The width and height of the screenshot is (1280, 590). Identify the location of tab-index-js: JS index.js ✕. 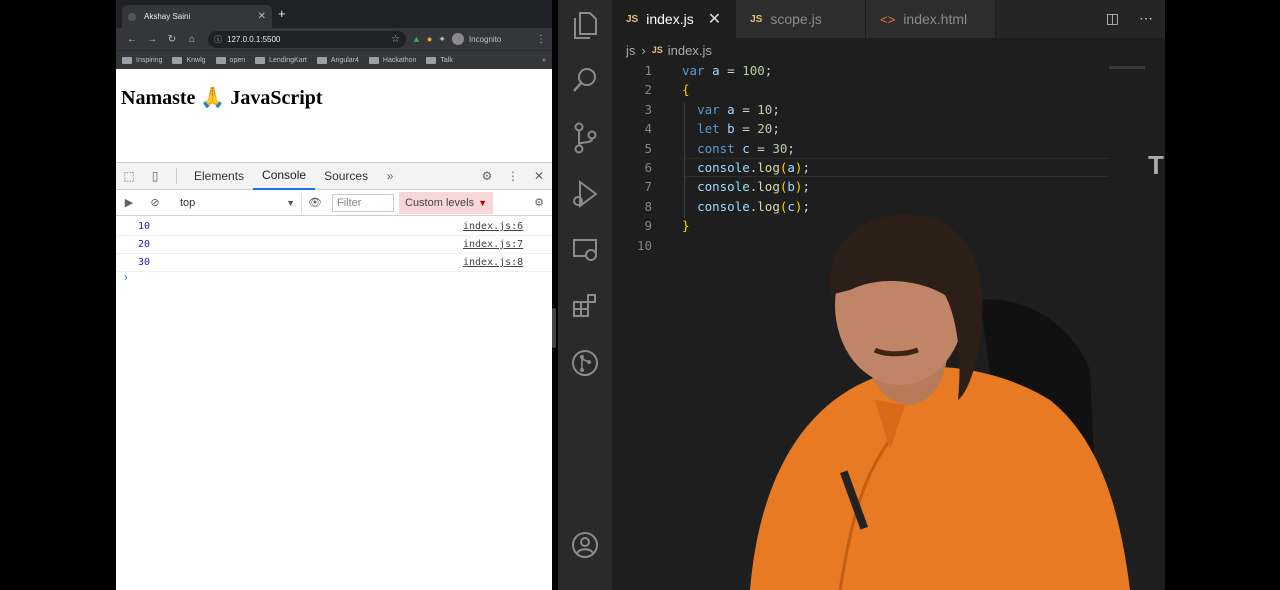
(674, 19).